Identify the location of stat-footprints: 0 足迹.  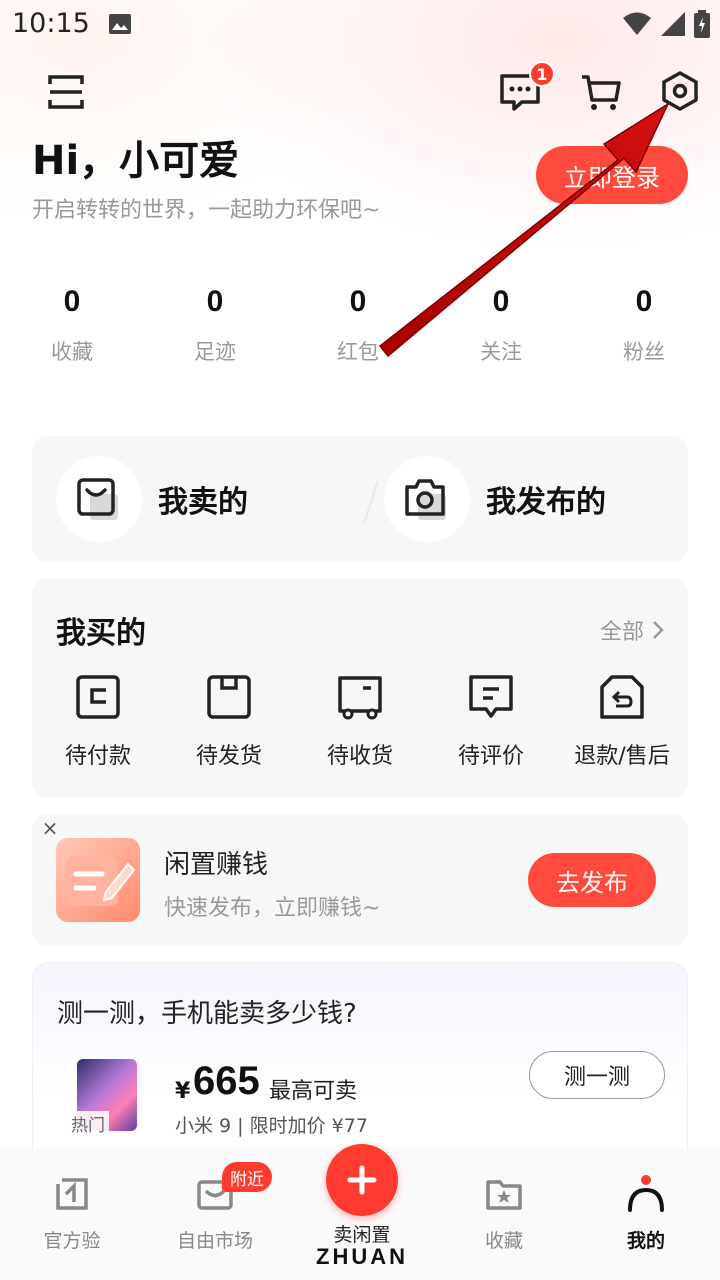
(215, 323).